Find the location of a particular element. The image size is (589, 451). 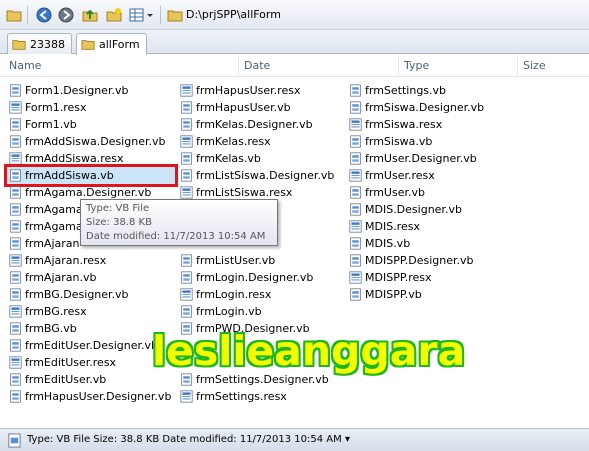

file-item: MDISPP.vb is located at coordinates (384, 294).